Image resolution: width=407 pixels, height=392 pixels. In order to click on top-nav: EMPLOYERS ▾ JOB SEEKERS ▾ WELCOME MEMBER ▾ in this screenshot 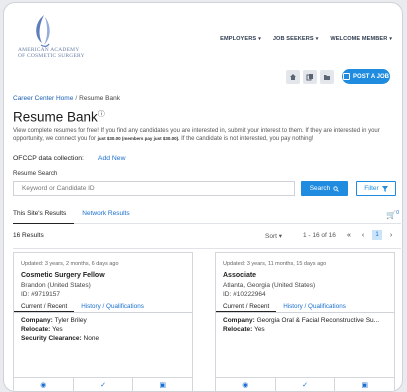, I will do `click(306, 39)`.